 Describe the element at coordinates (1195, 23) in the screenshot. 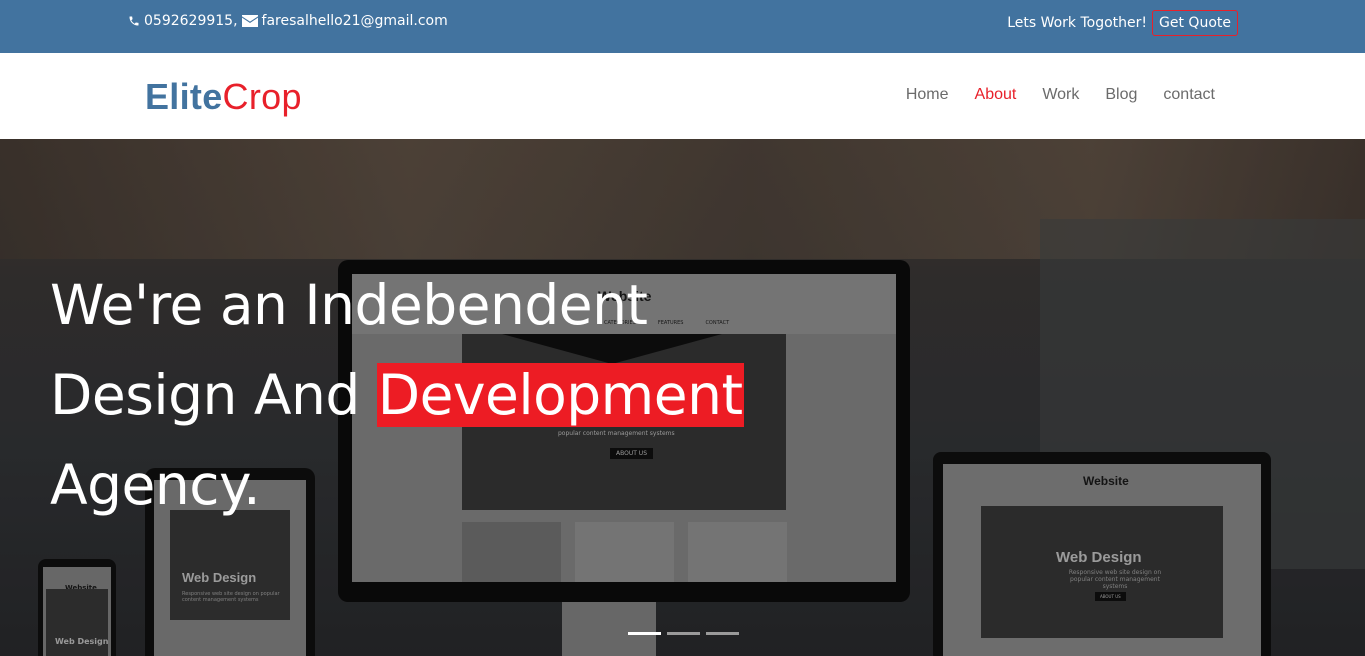

I see `get-quote-button: Get Quote` at that location.